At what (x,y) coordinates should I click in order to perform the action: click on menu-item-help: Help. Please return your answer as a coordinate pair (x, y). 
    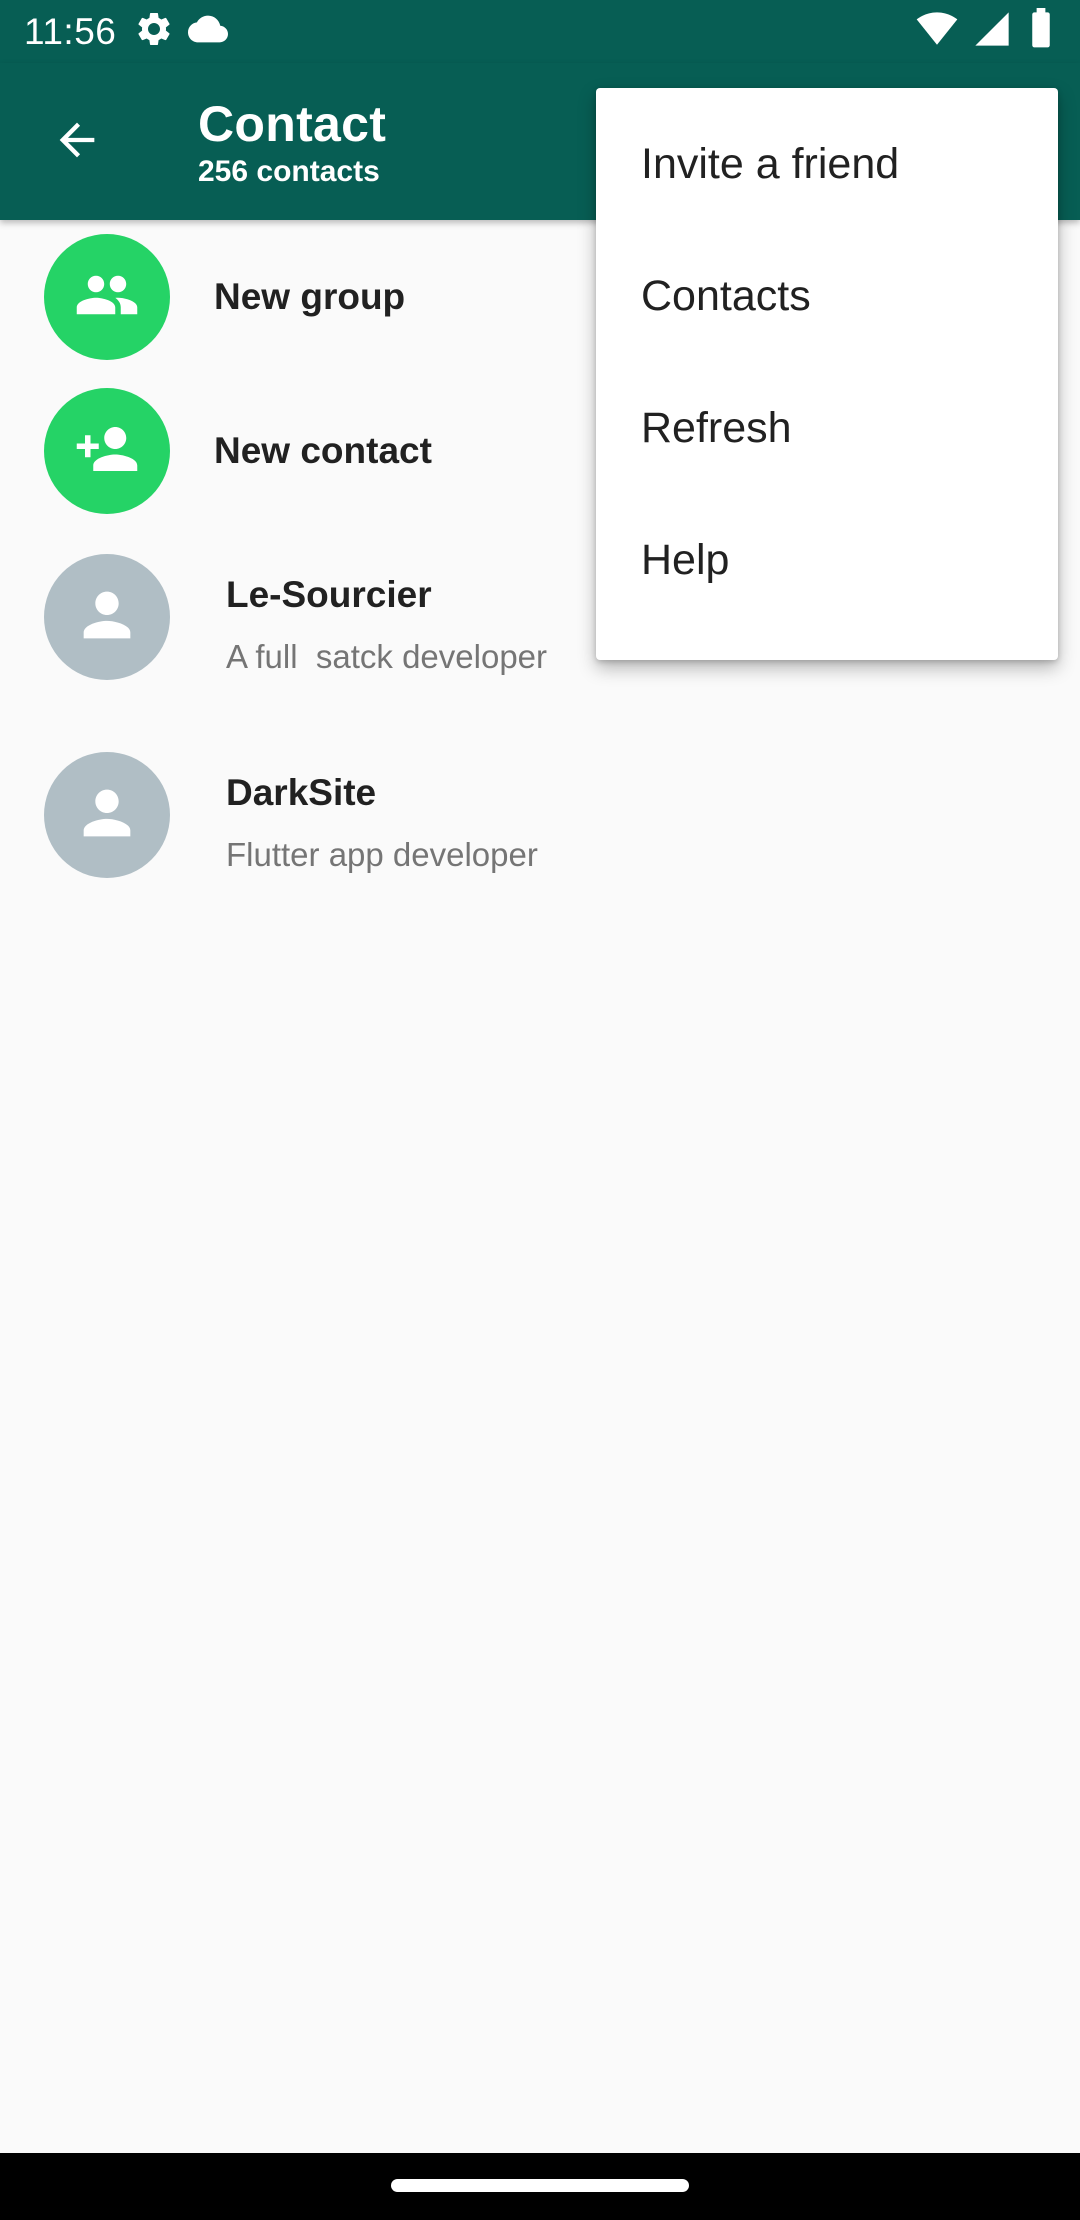
    Looking at the image, I should click on (827, 560).